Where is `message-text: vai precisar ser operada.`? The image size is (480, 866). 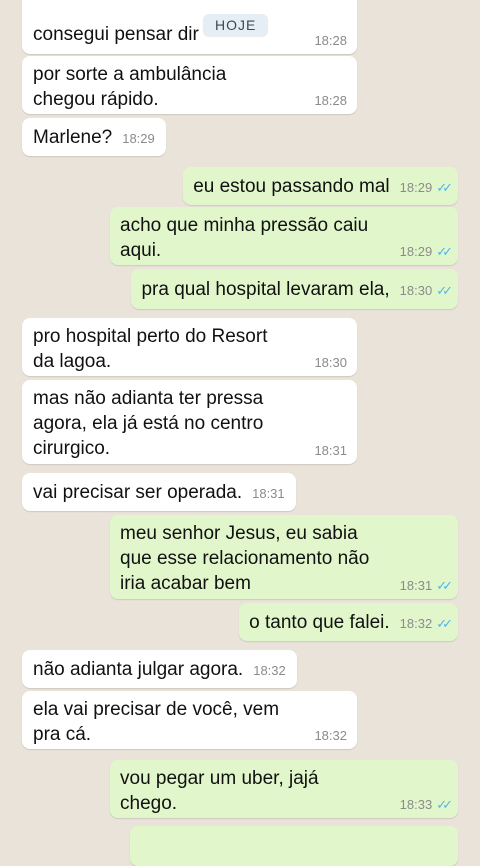 message-text: vai precisar ser operada. is located at coordinates (138, 492).